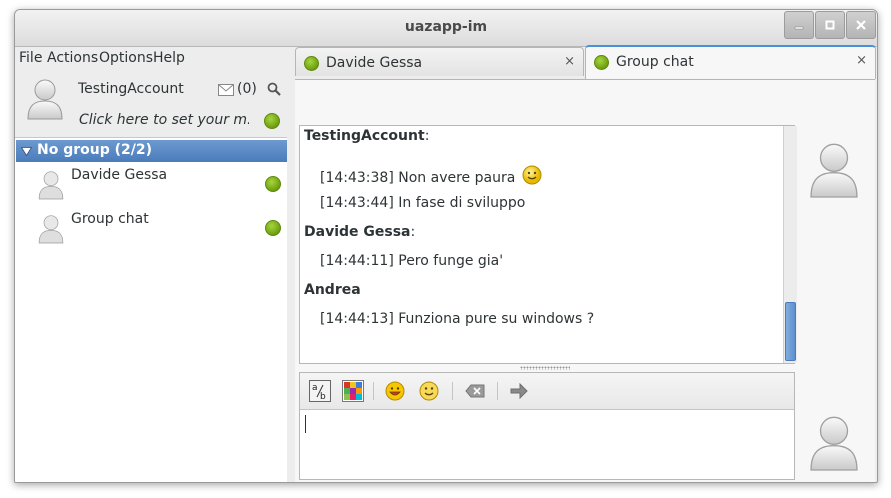 This screenshot has height=498, width=891. Describe the element at coordinates (730, 62) in the screenshot. I see `tab-group-chat: Group chat ×` at that location.